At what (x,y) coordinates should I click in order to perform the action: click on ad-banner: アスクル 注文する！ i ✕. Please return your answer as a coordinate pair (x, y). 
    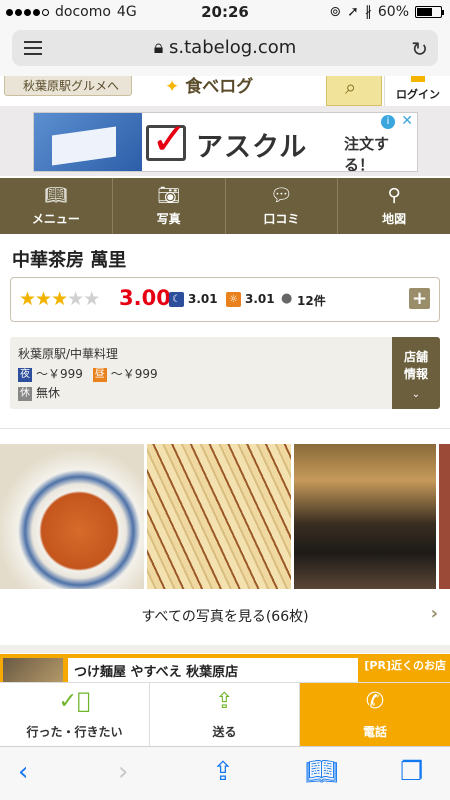
    Looking at the image, I should click on (225, 142).